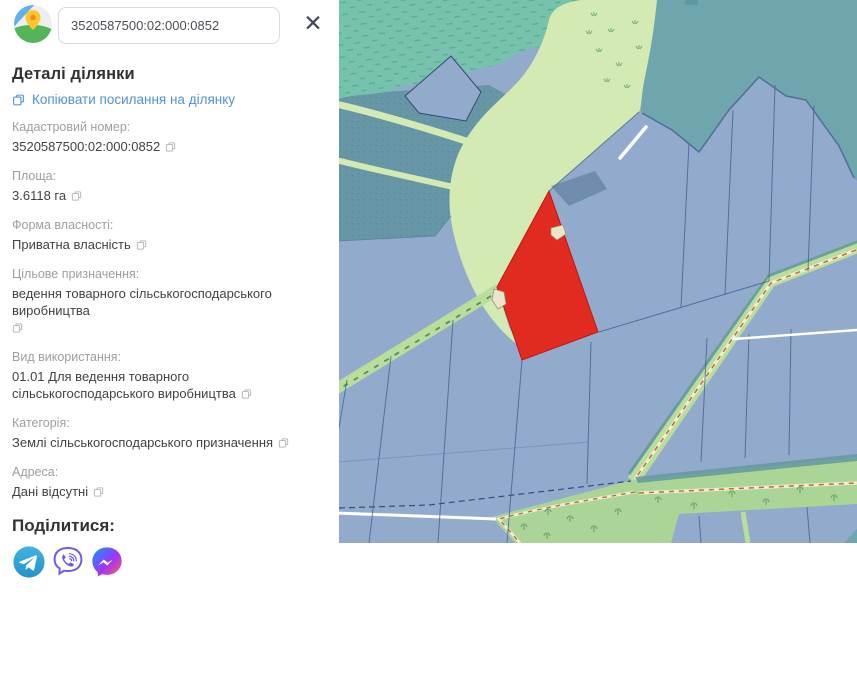  Describe the element at coordinates (18, 99) in the screenshot. I see `copy-icon` at that location.